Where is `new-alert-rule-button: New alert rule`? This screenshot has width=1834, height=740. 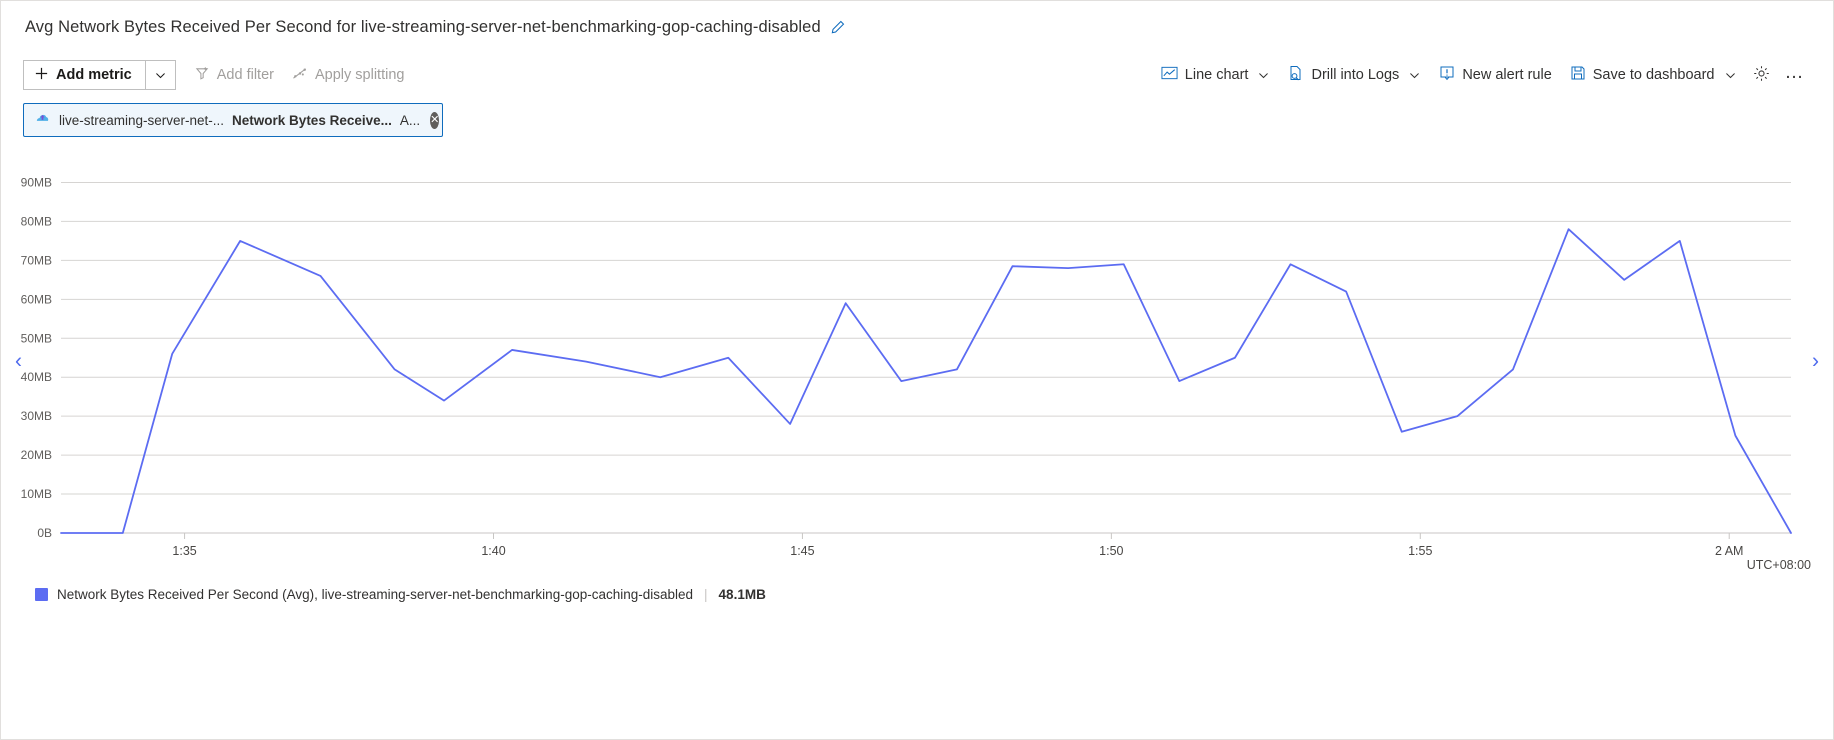 new-alert-rule-button: New alert rule is located at coordinates (1495, 75).